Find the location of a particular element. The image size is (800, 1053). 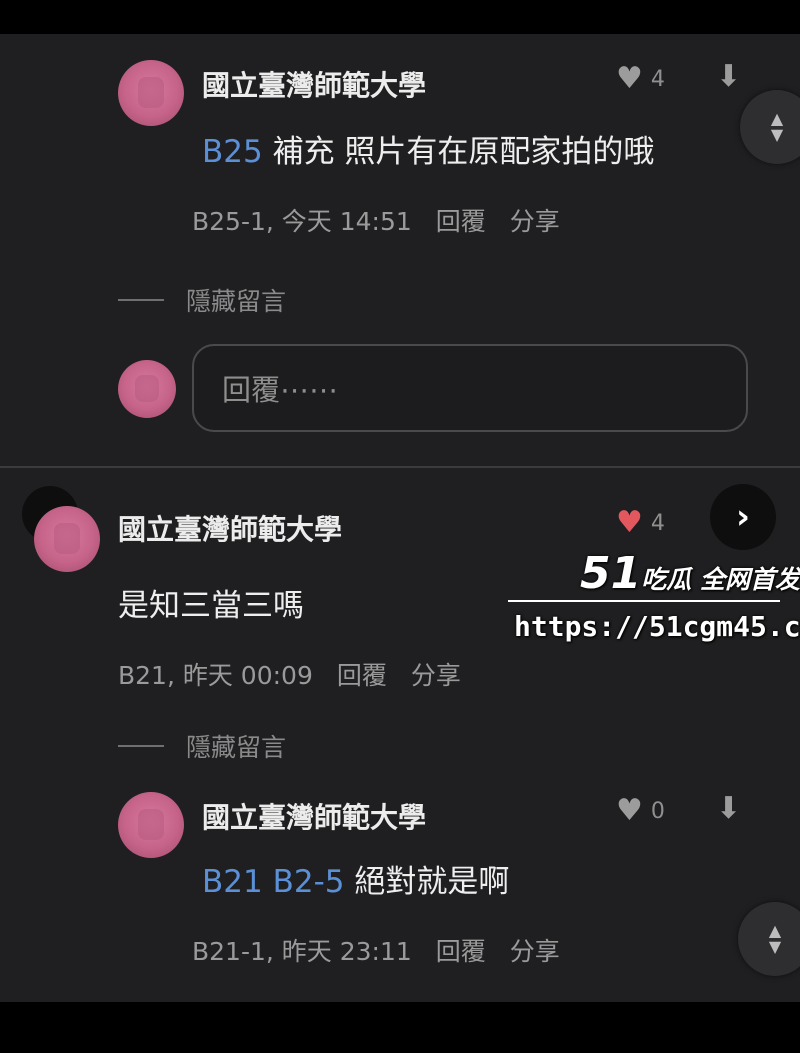

like-control: ♥ 0 is located at coordinates (640, 811).